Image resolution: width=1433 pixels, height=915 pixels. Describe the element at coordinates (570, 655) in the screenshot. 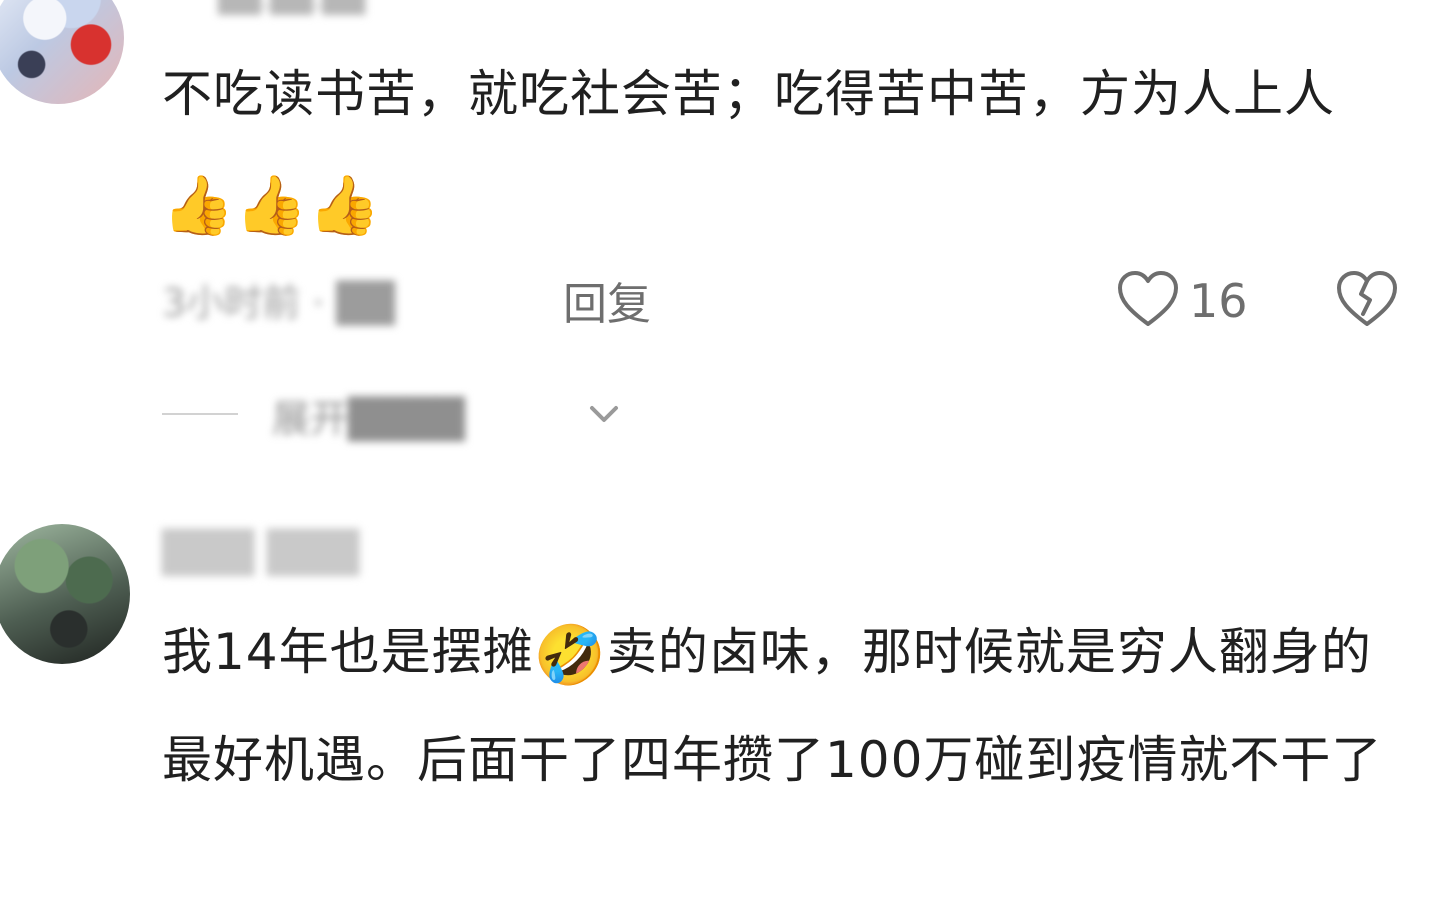

I see `comment-2-laughing-emoji: 🤣` at that location.